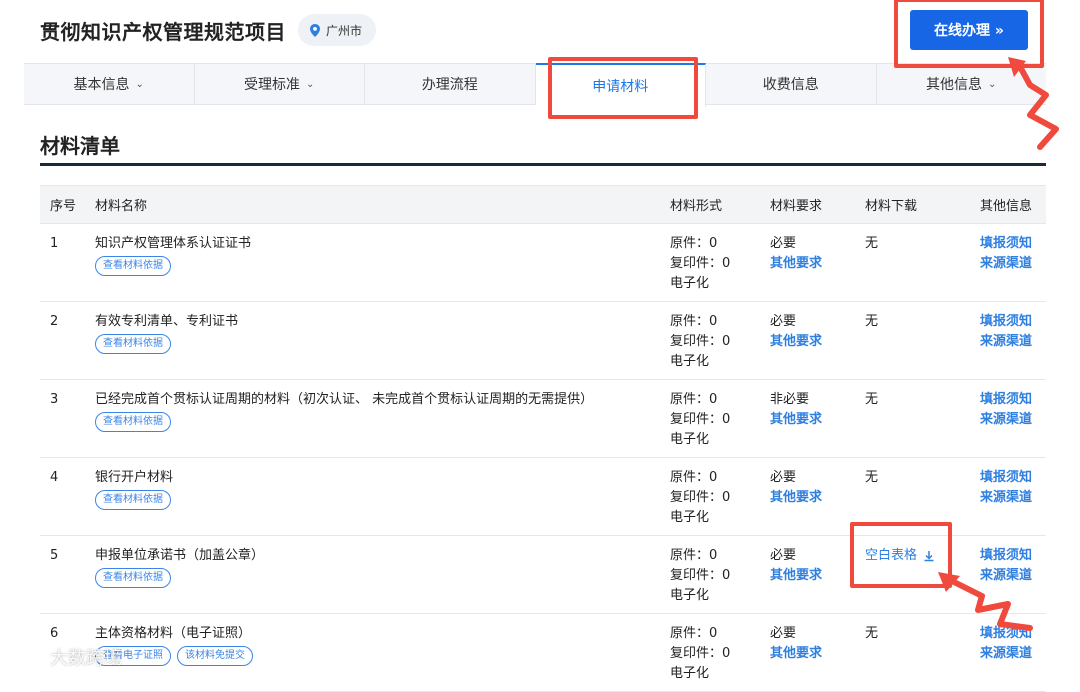 The width and height of the screenshot is (1080, 692). Describe the element at coordinates (372, 204) in the screenshot. I see `column-header: 材料名称` at that location.